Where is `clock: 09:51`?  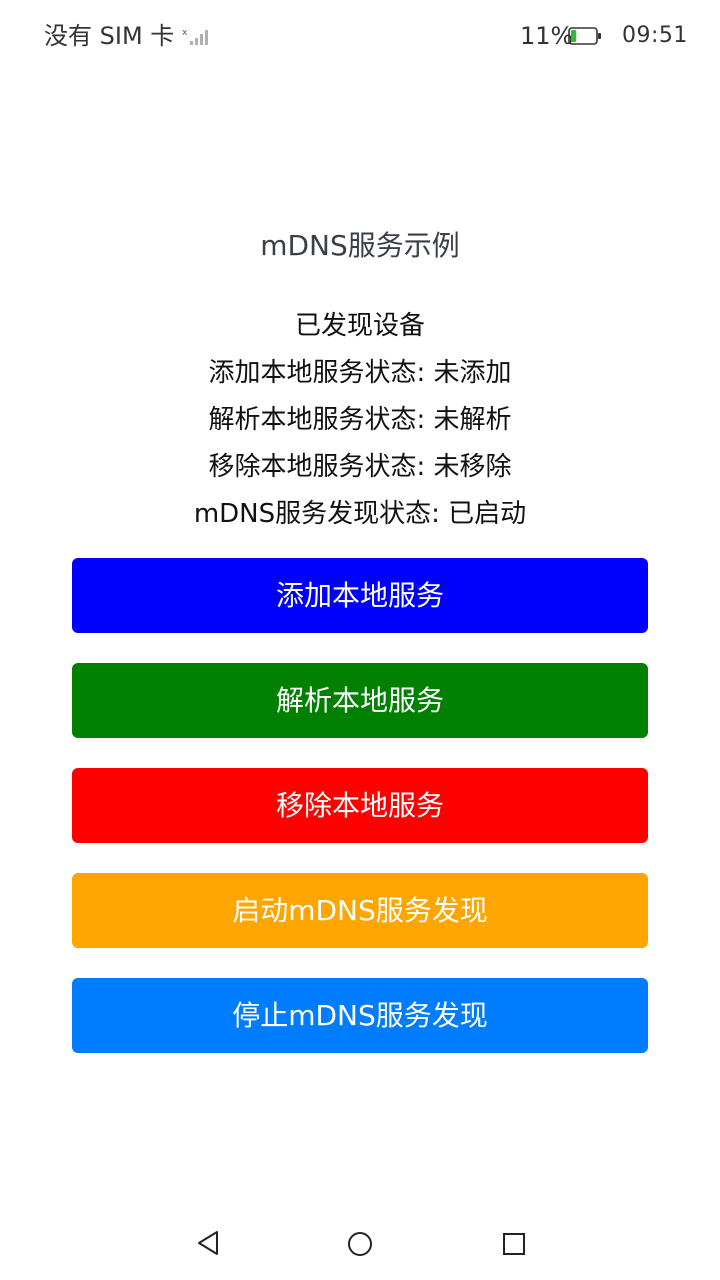 clock: 09:51 is located at coordinates (655, 35).